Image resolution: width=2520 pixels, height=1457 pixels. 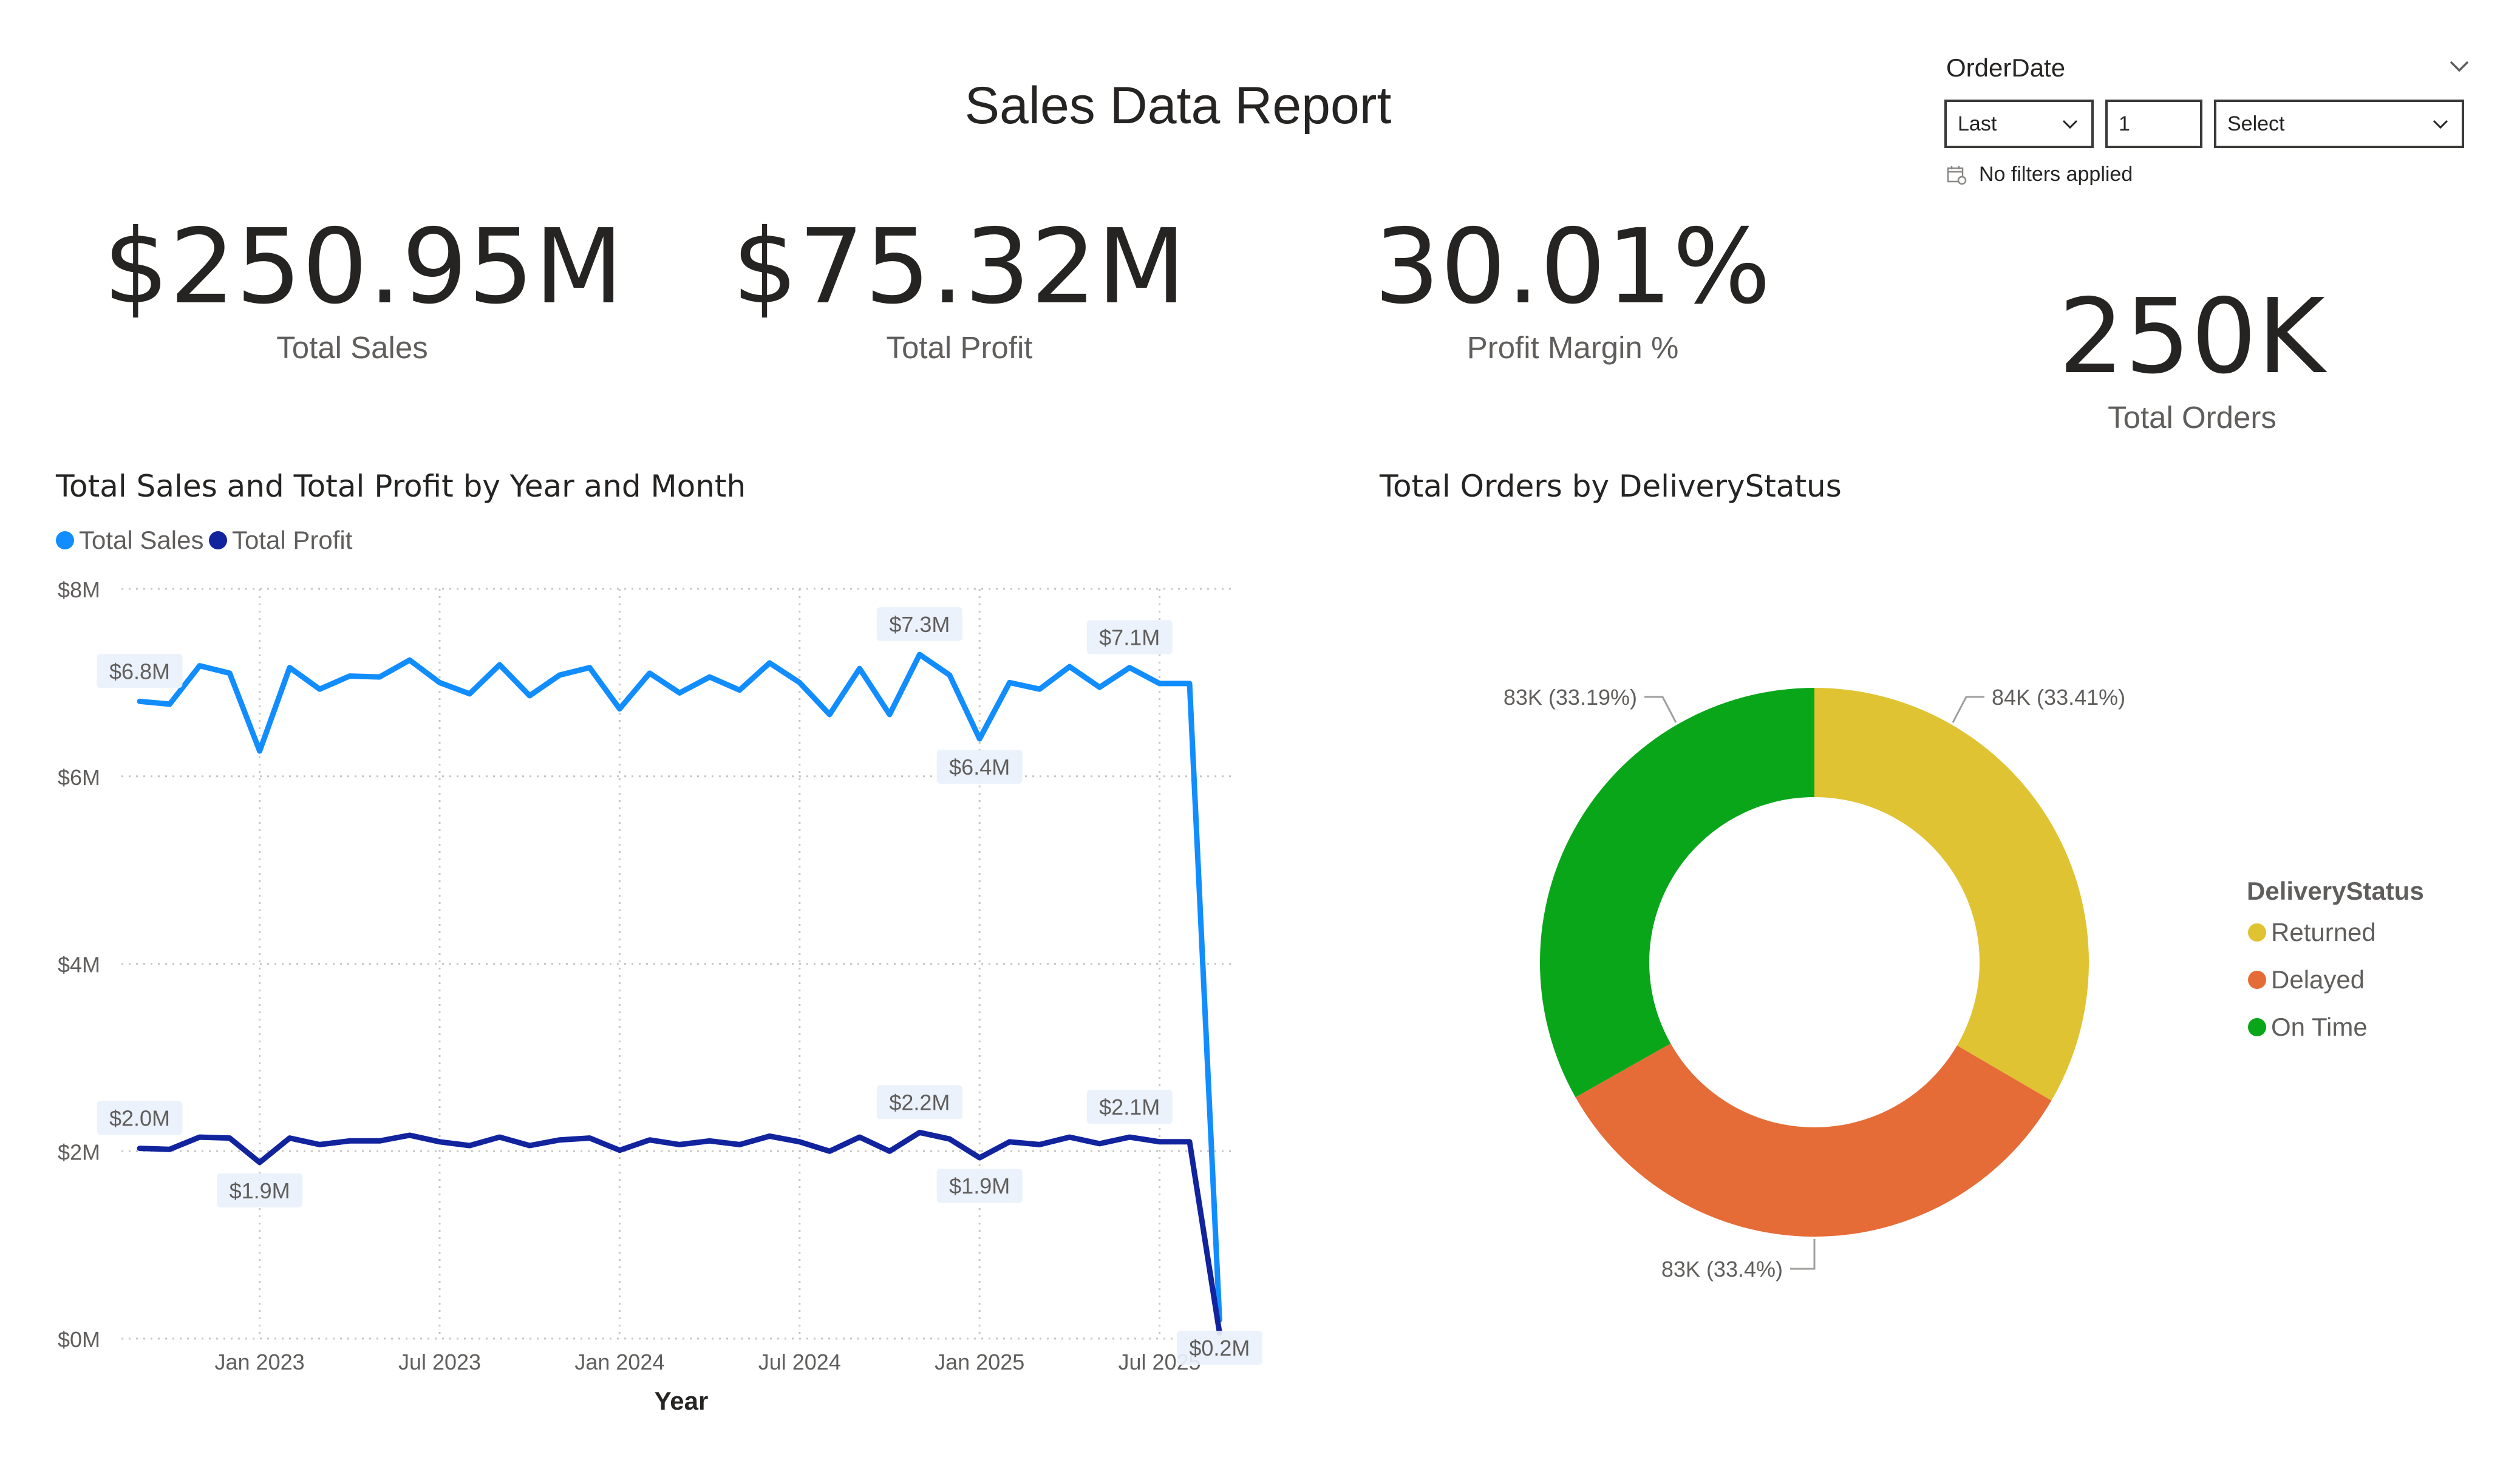 What do you see at coordinates (1129, 1107) in the screenshot?
I see `data-label: $2.1M` at bounding box center [1129, 1107].